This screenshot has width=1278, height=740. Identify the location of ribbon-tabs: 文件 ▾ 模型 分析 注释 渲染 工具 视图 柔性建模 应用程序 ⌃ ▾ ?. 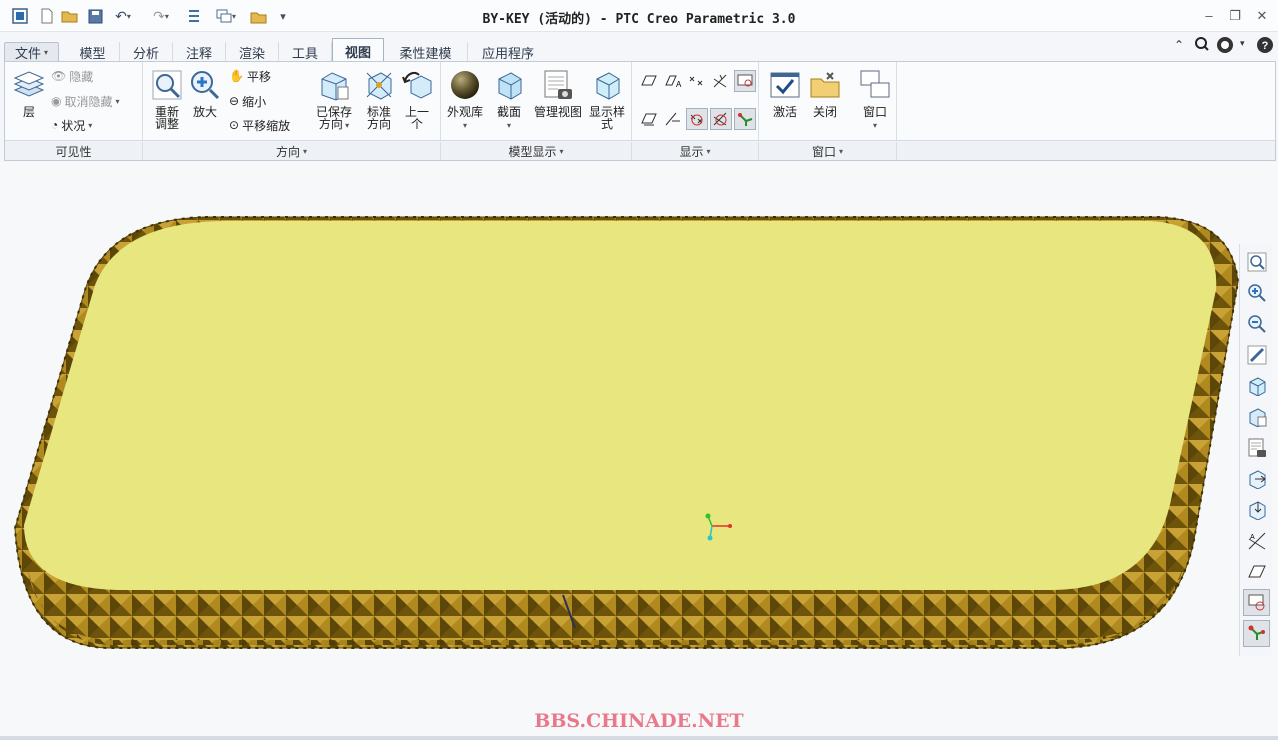
(639, 49).